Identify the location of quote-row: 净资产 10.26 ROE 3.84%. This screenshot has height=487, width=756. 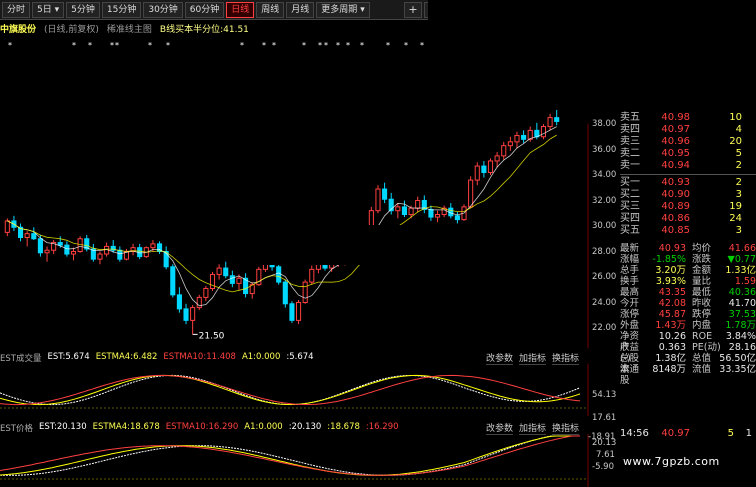
(688, 342).